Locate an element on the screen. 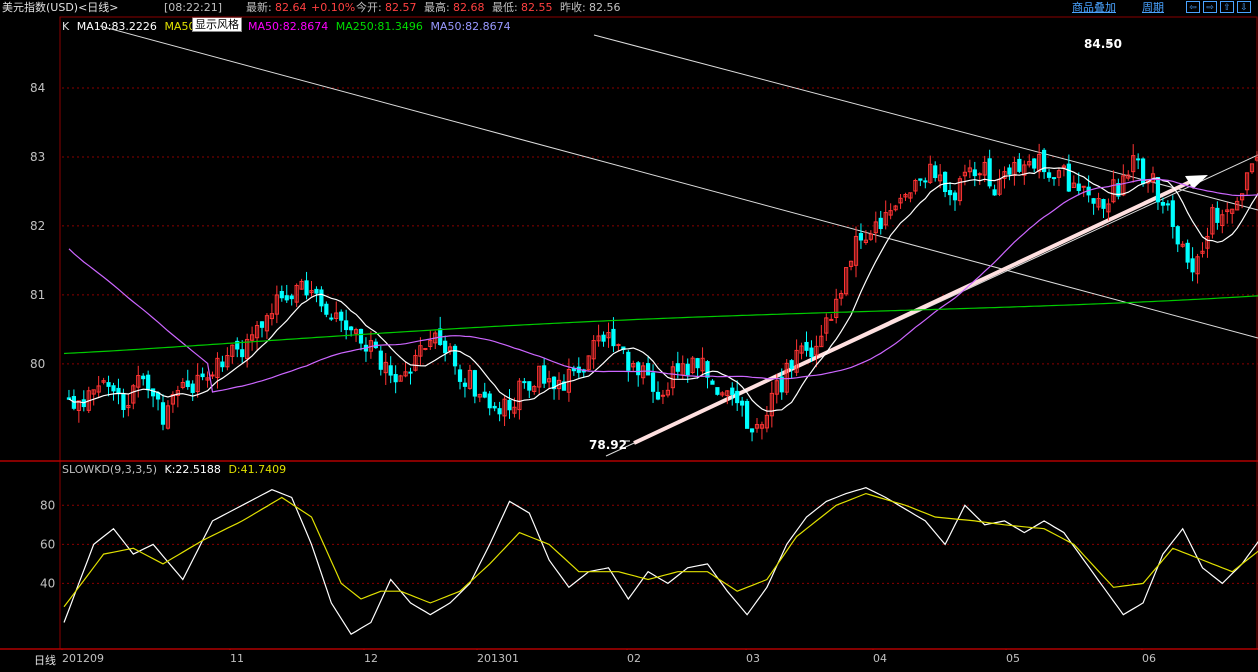 The height and width of the screenshot is (672, 1258). date-tick-1: 11 is located at coordinates (237, 658).